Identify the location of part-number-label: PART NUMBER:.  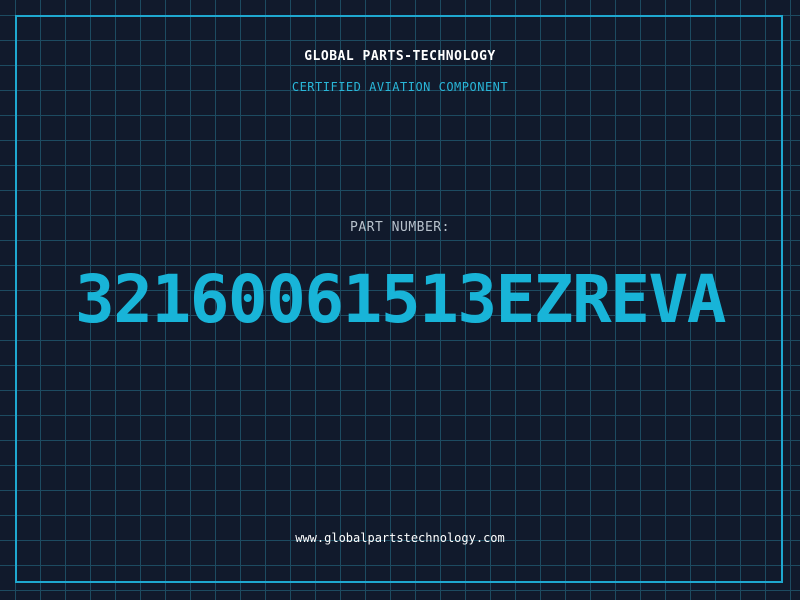
(400, 227).